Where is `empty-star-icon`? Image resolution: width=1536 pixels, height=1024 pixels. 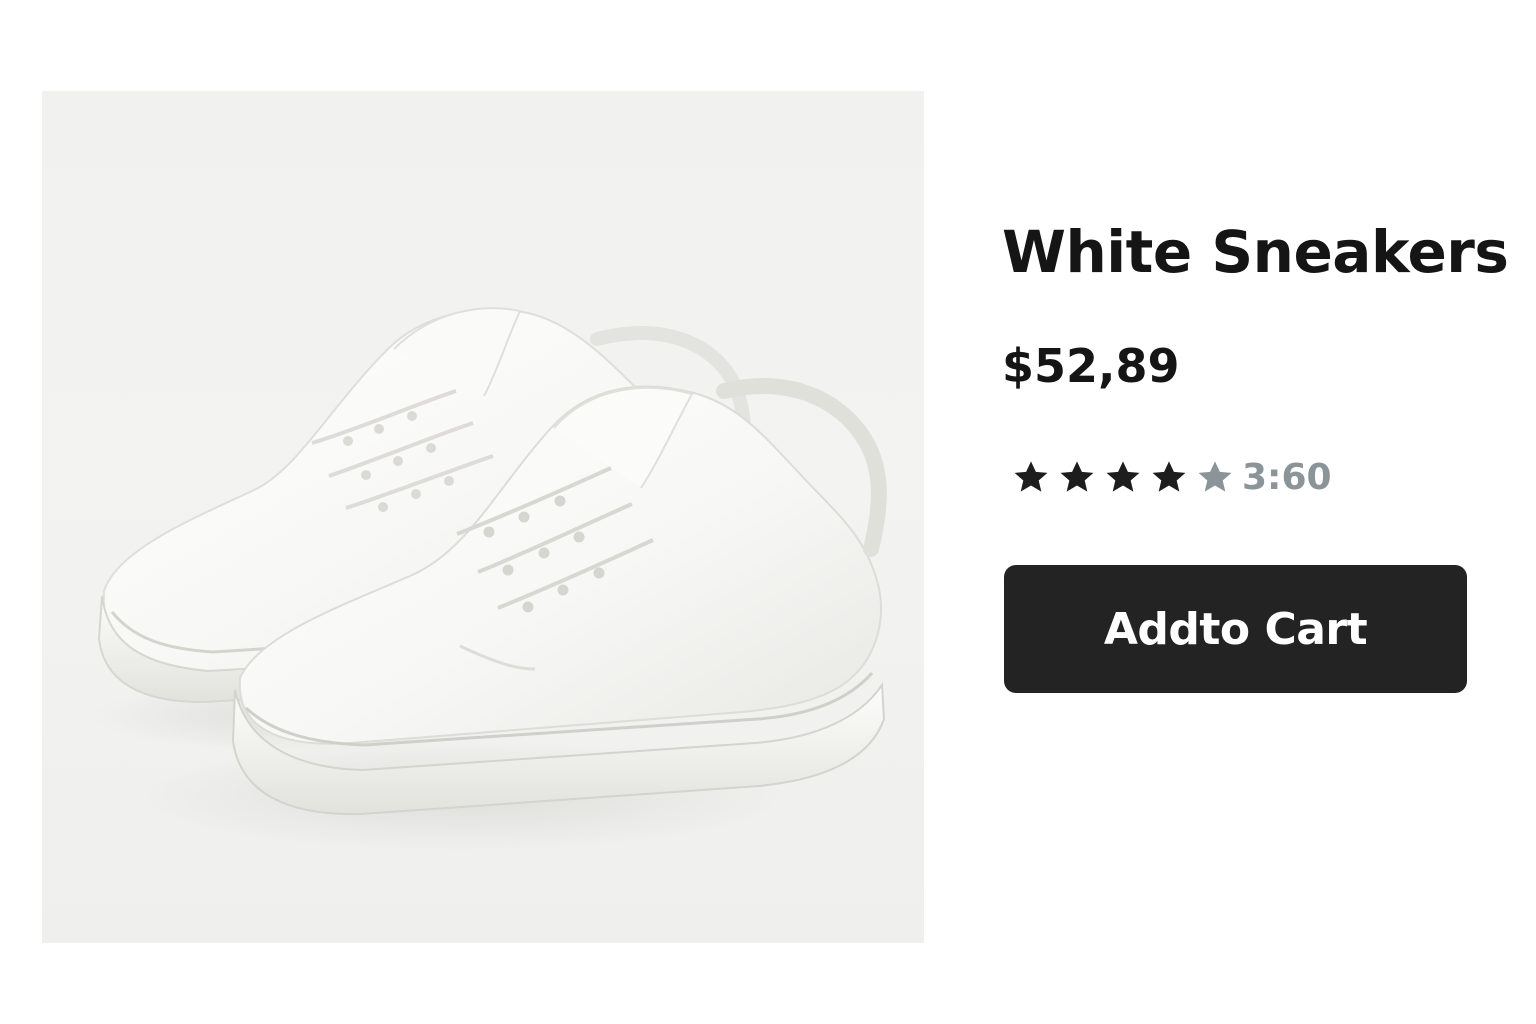 empty-star-icon is located at coordinates (1215, 476).